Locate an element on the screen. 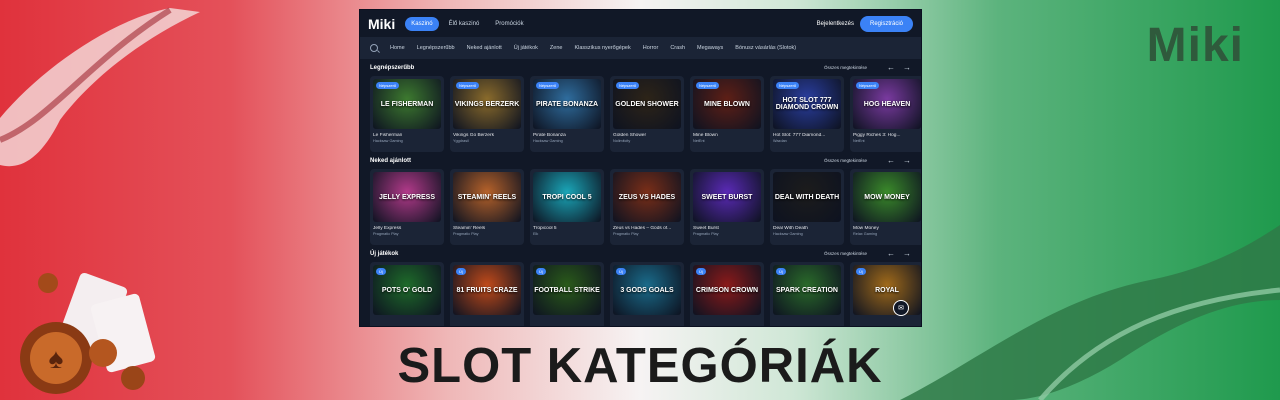  game-card: ROYAL Új is located at coordinates (885, 294).